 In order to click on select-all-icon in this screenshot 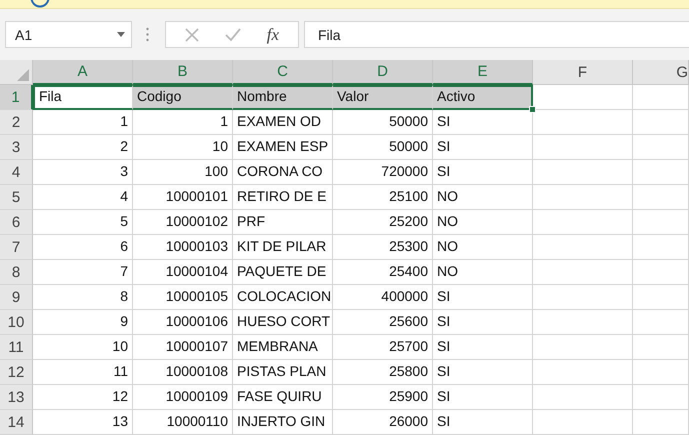, I will do `click(23, 75)`.